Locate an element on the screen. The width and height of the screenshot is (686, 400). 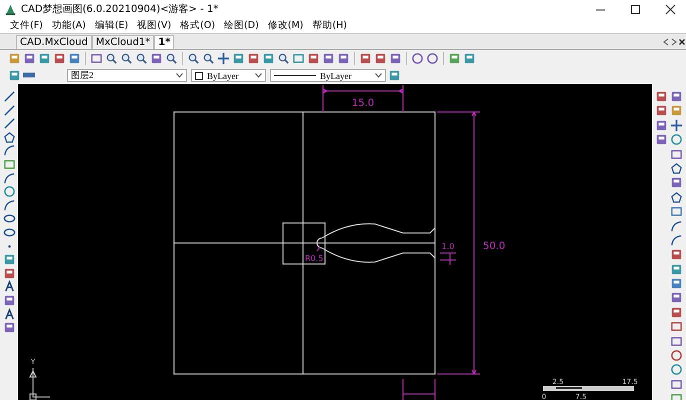
document-tab: CAD.MxCloud is located at coordinates (54, 42).